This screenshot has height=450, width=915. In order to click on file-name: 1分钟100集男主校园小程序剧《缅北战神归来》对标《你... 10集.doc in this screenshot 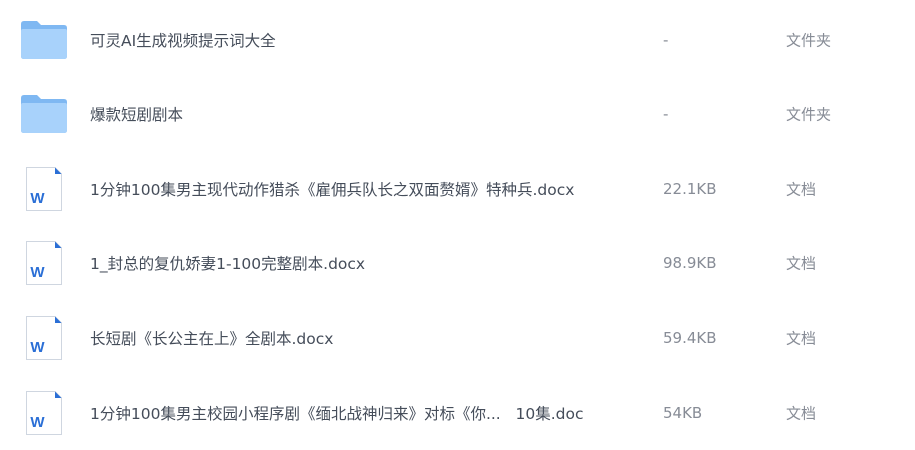, I will do `click(337, 413)`.